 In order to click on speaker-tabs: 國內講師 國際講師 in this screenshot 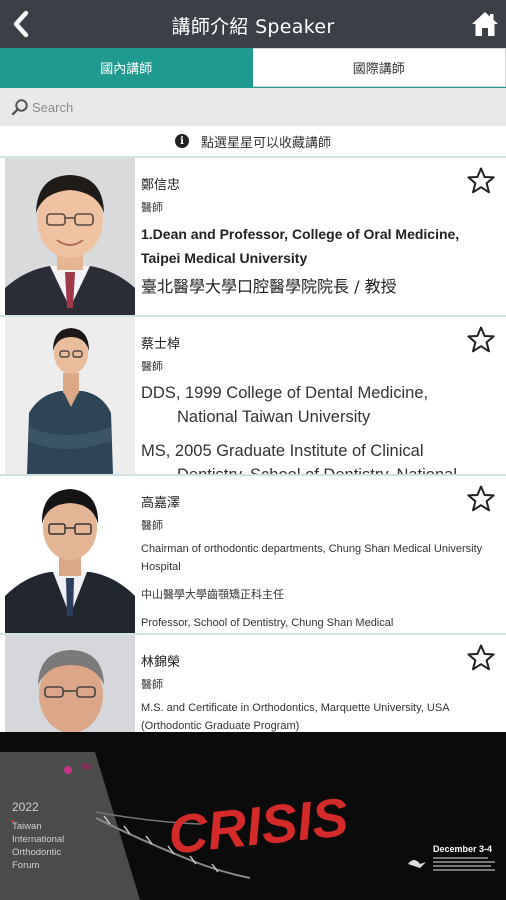, I will do `click(253, 68)`.